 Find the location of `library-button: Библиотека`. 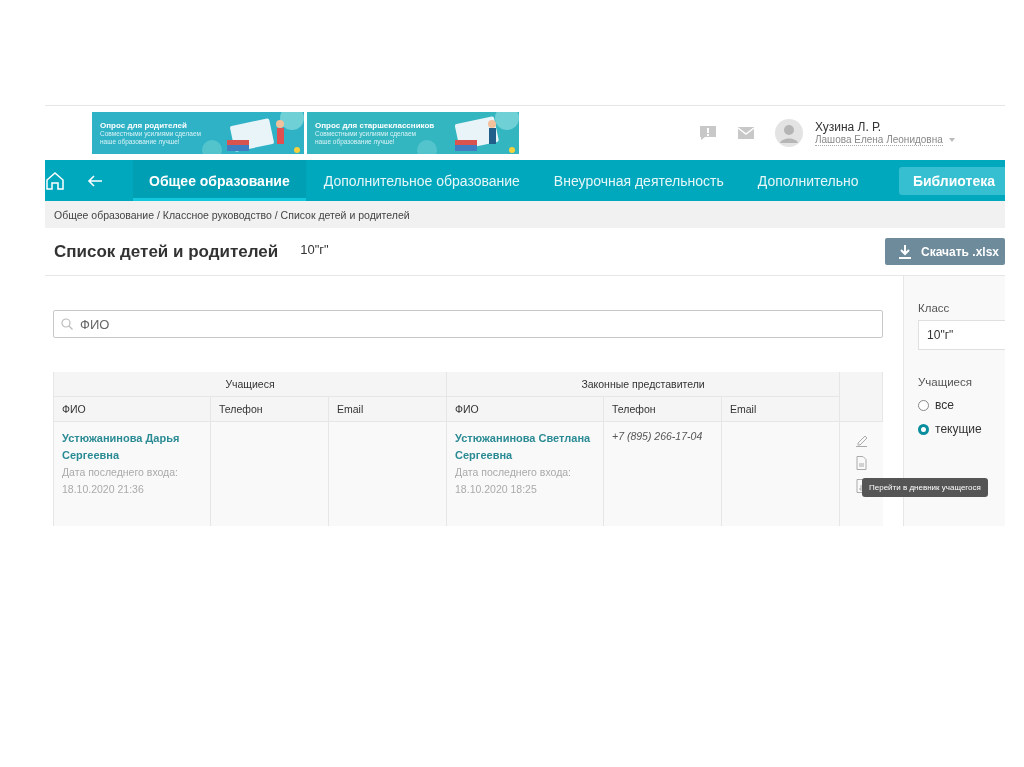

library-button: Библиотека is located at coordinates (951, 180).